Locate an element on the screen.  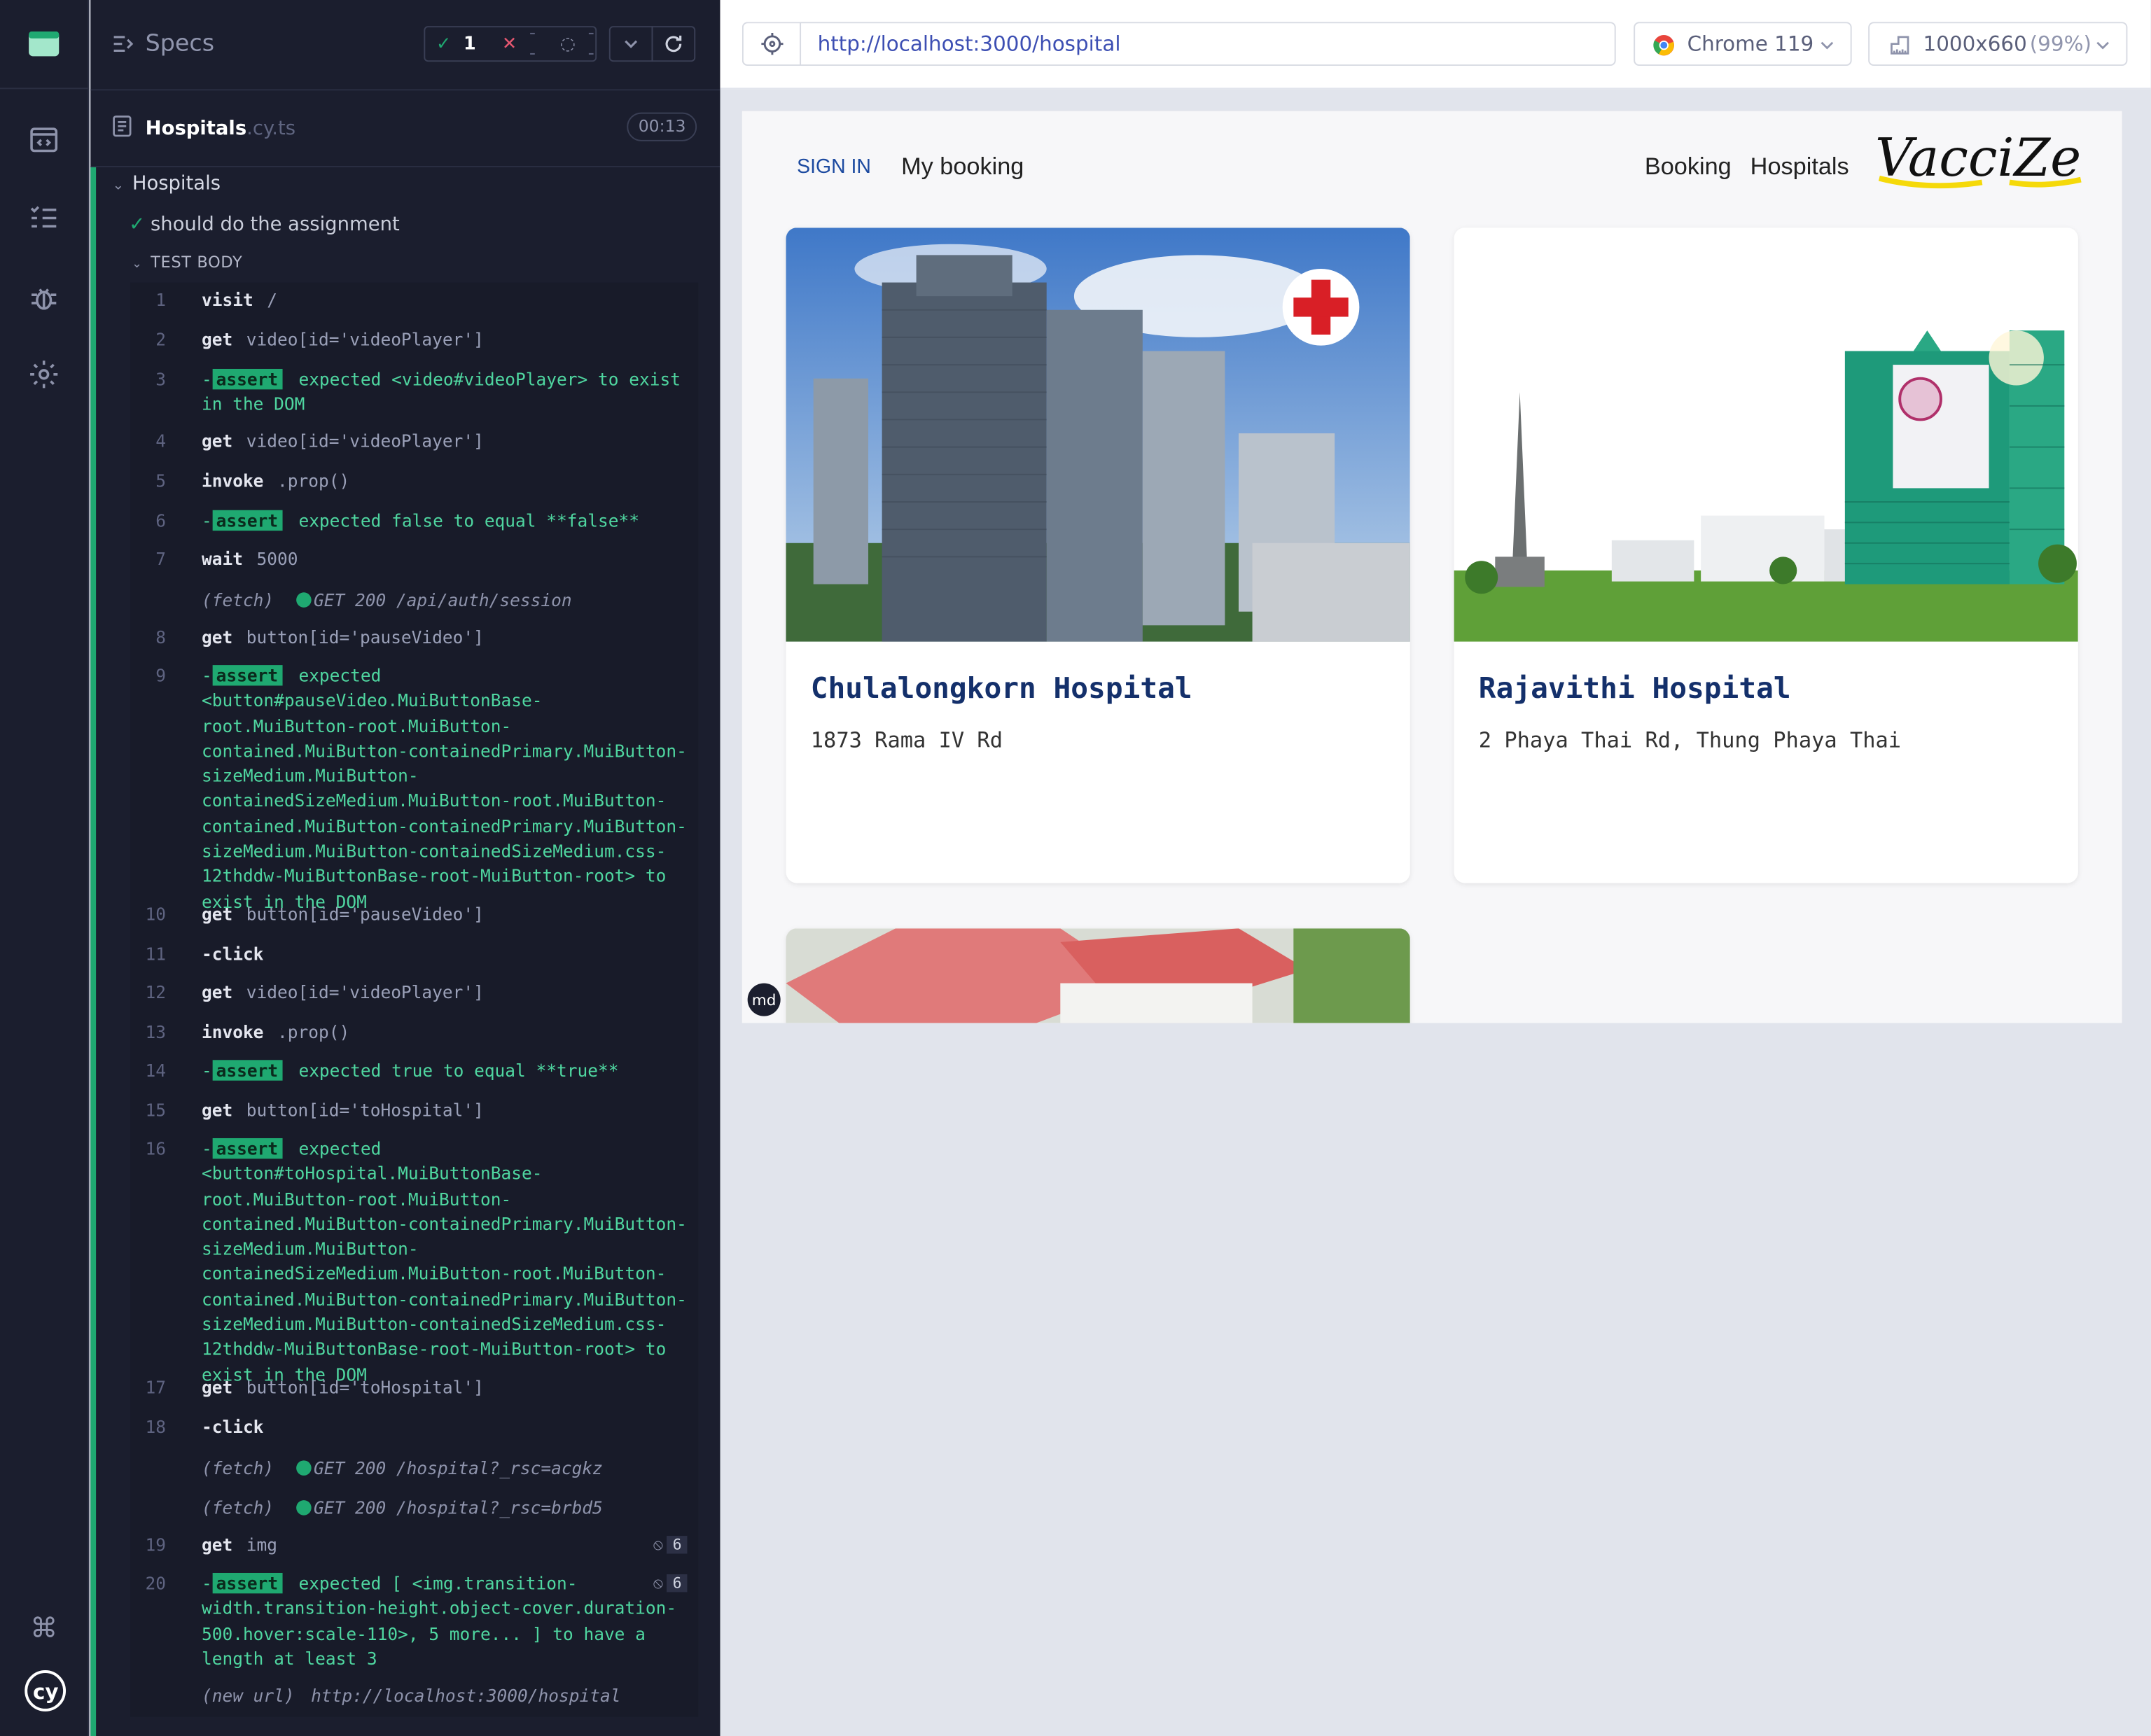
specs-toggle-icon is located at coordinates (123, 44).